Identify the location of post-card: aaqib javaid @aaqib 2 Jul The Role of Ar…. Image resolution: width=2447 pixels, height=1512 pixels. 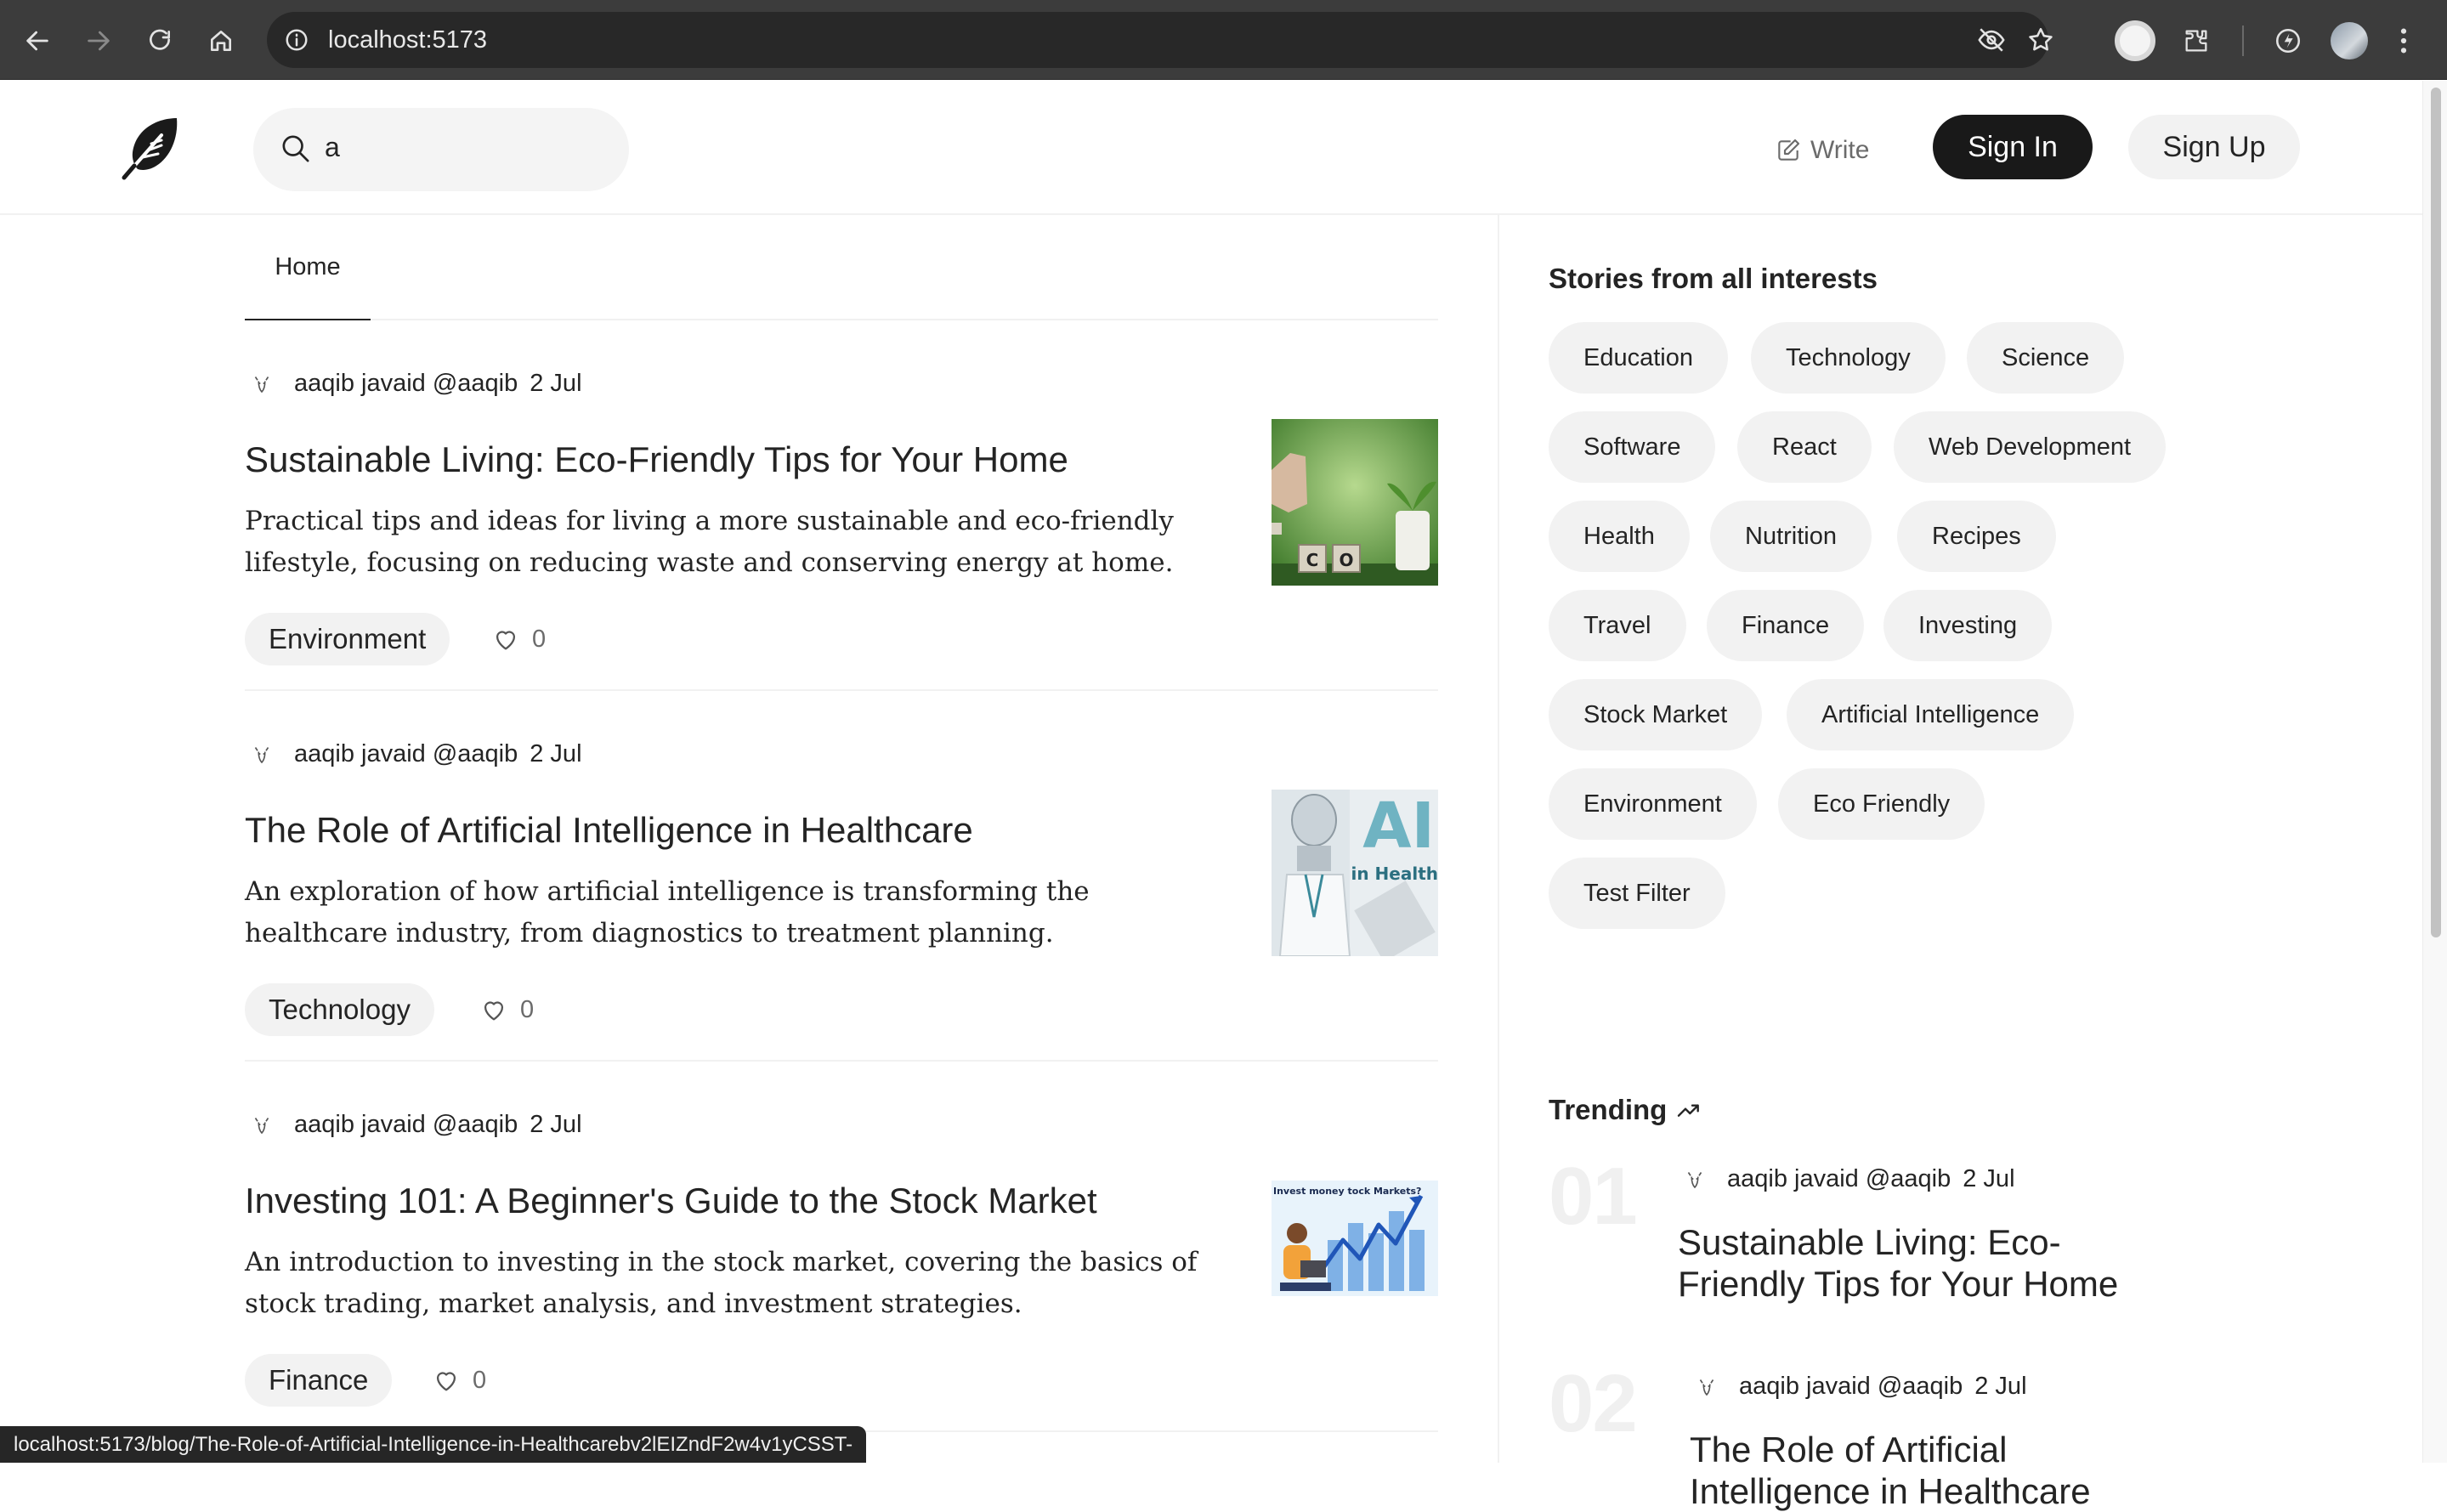
(841, 876).